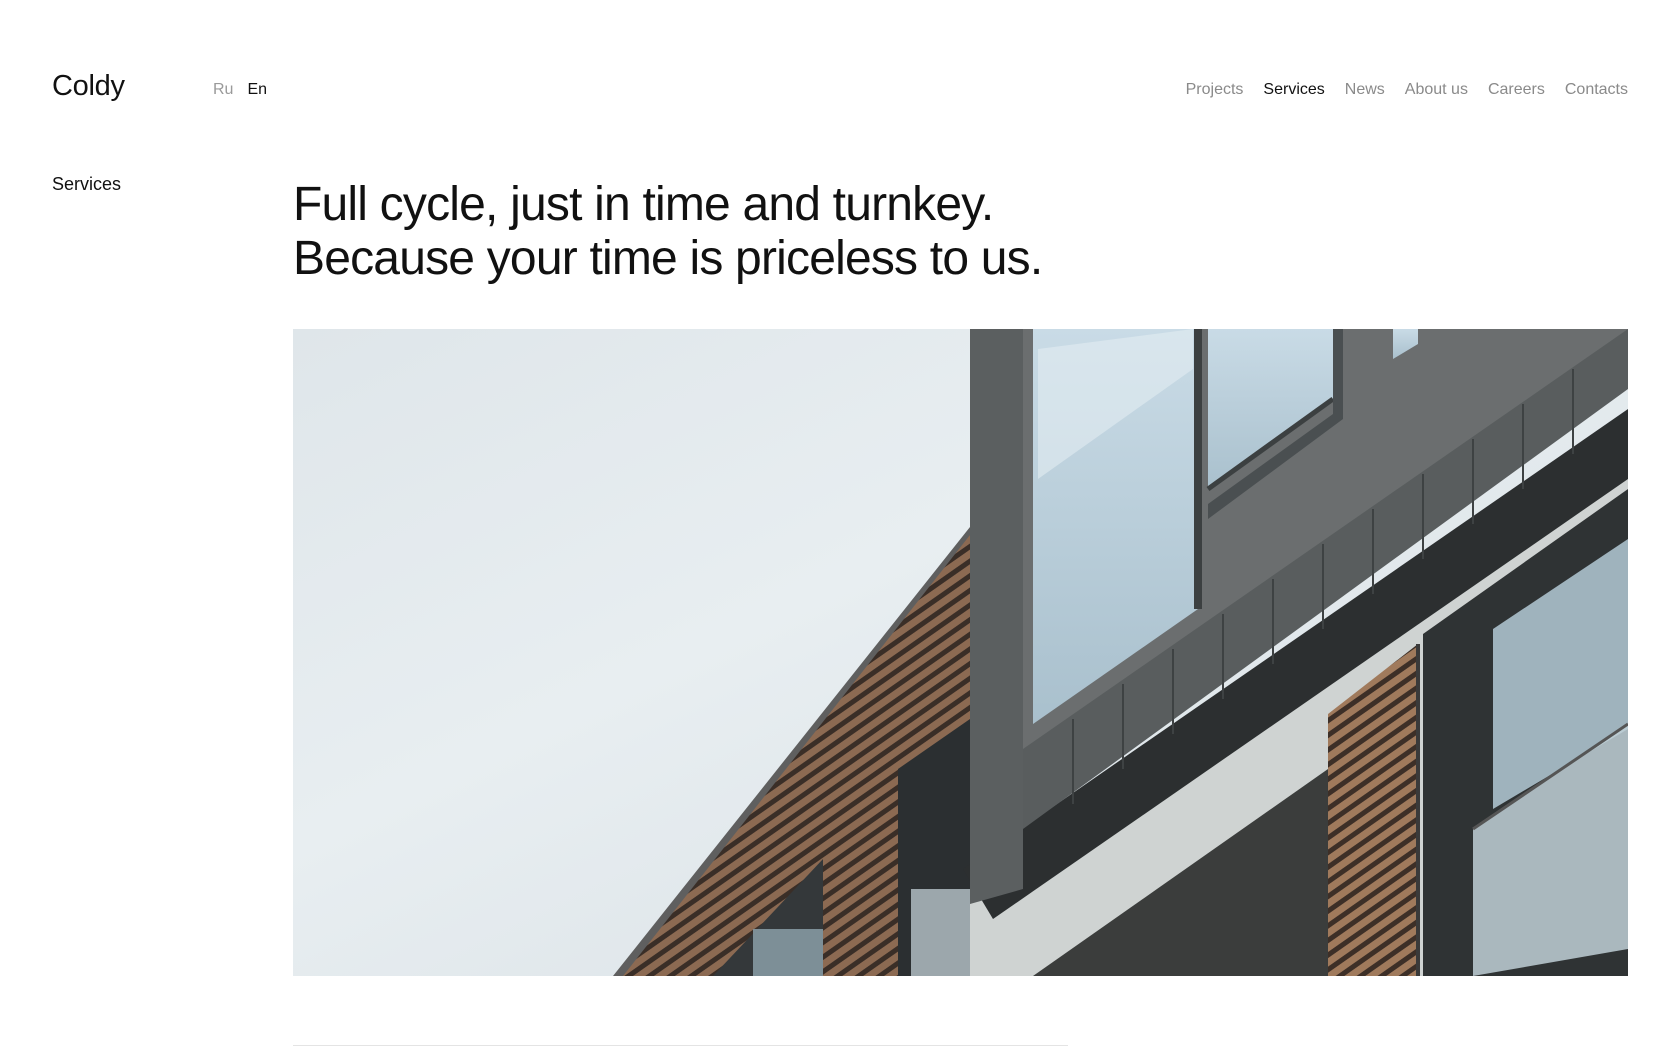 This screenshot has width=1680, height=1050. I want to click on nav-contacts: Contacts, so click(1596, 90).